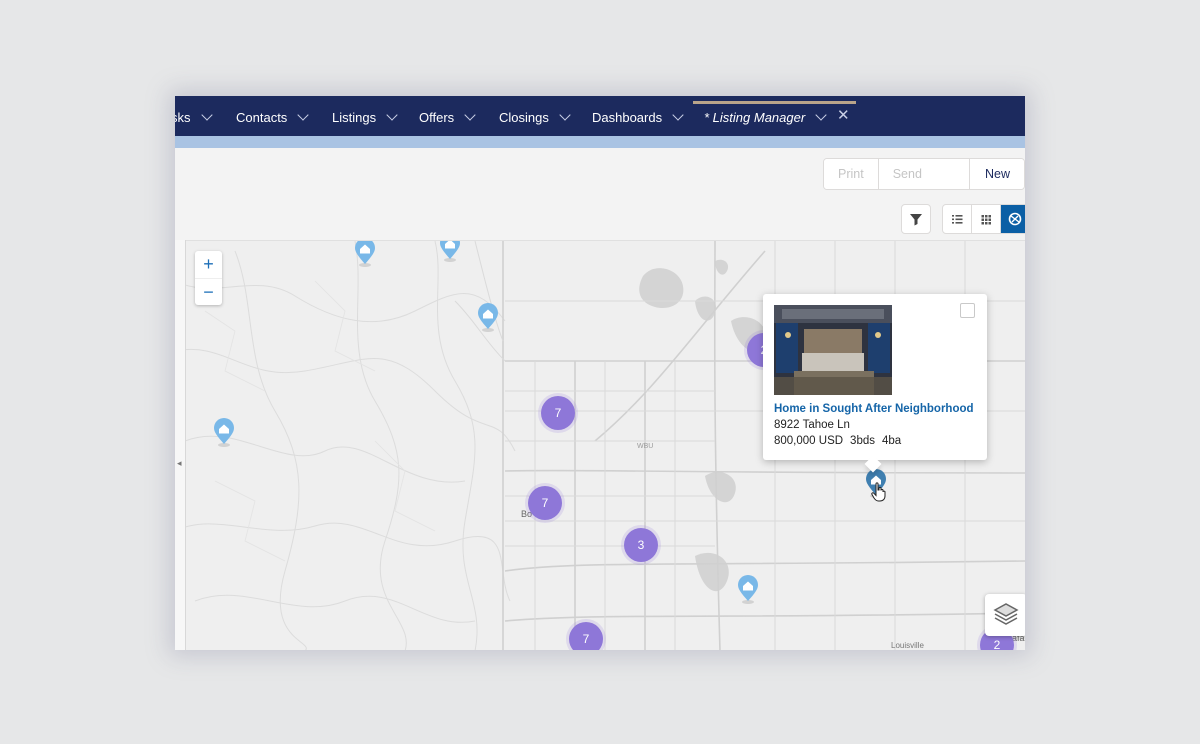 The image size is (1200, 744). I want to click on nav-item-label: Offers, so click(437, 117).